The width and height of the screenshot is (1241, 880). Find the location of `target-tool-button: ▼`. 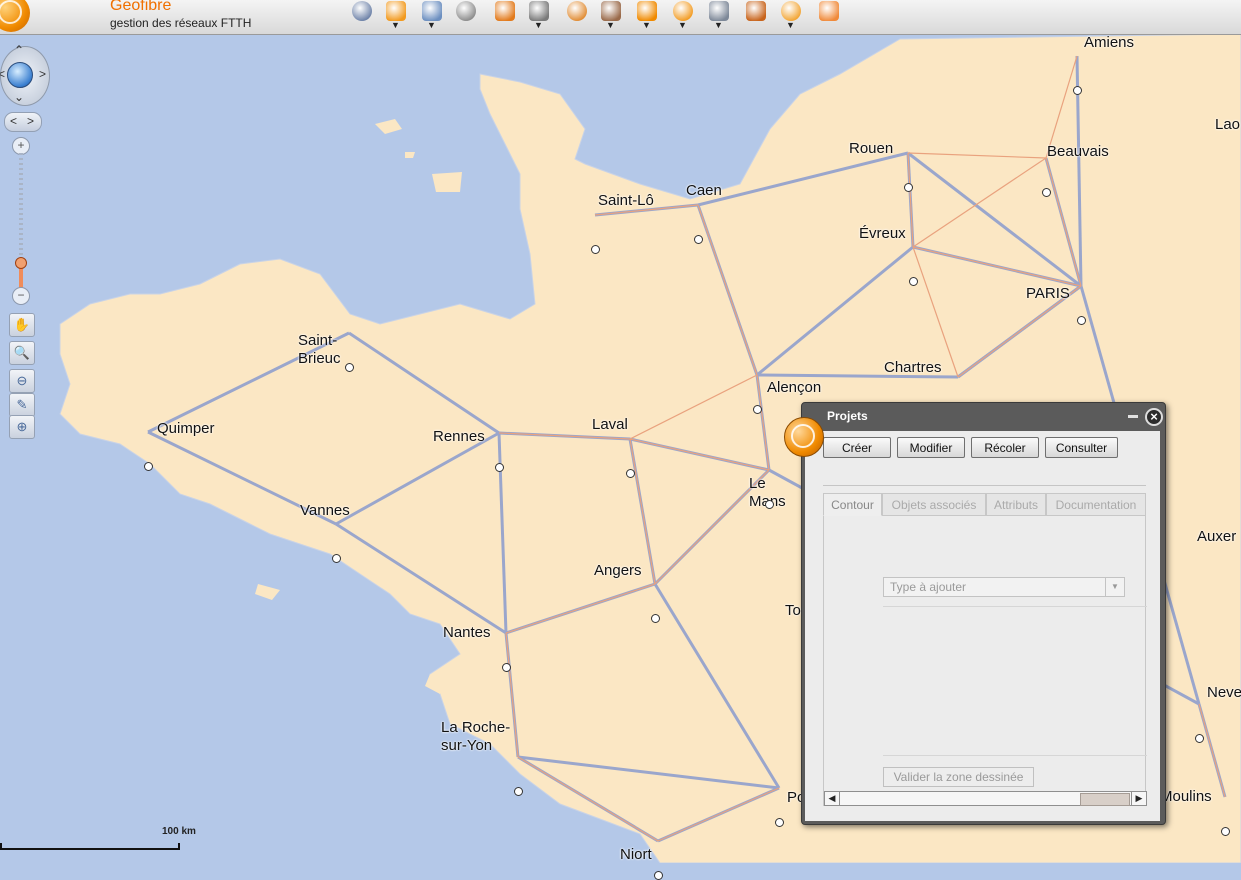

target-tool-button: ▼ is located at coordinates (396, 16).